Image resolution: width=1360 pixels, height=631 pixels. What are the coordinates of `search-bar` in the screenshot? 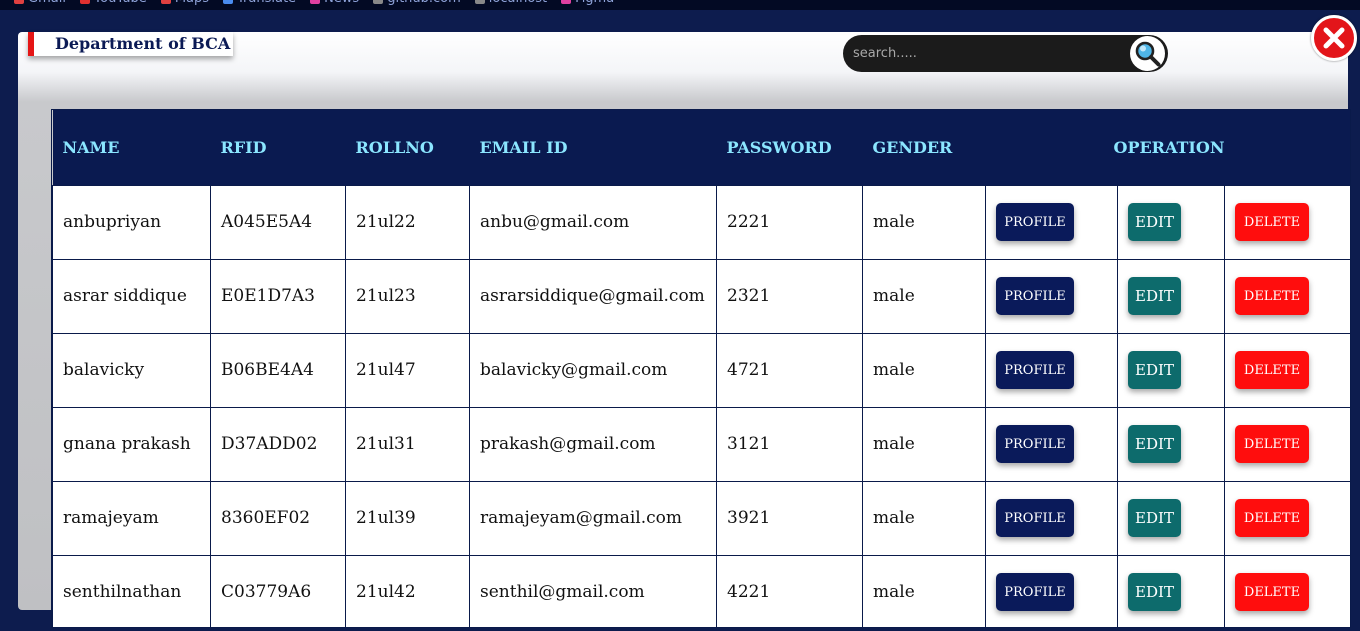 It's located at (1005, 53).